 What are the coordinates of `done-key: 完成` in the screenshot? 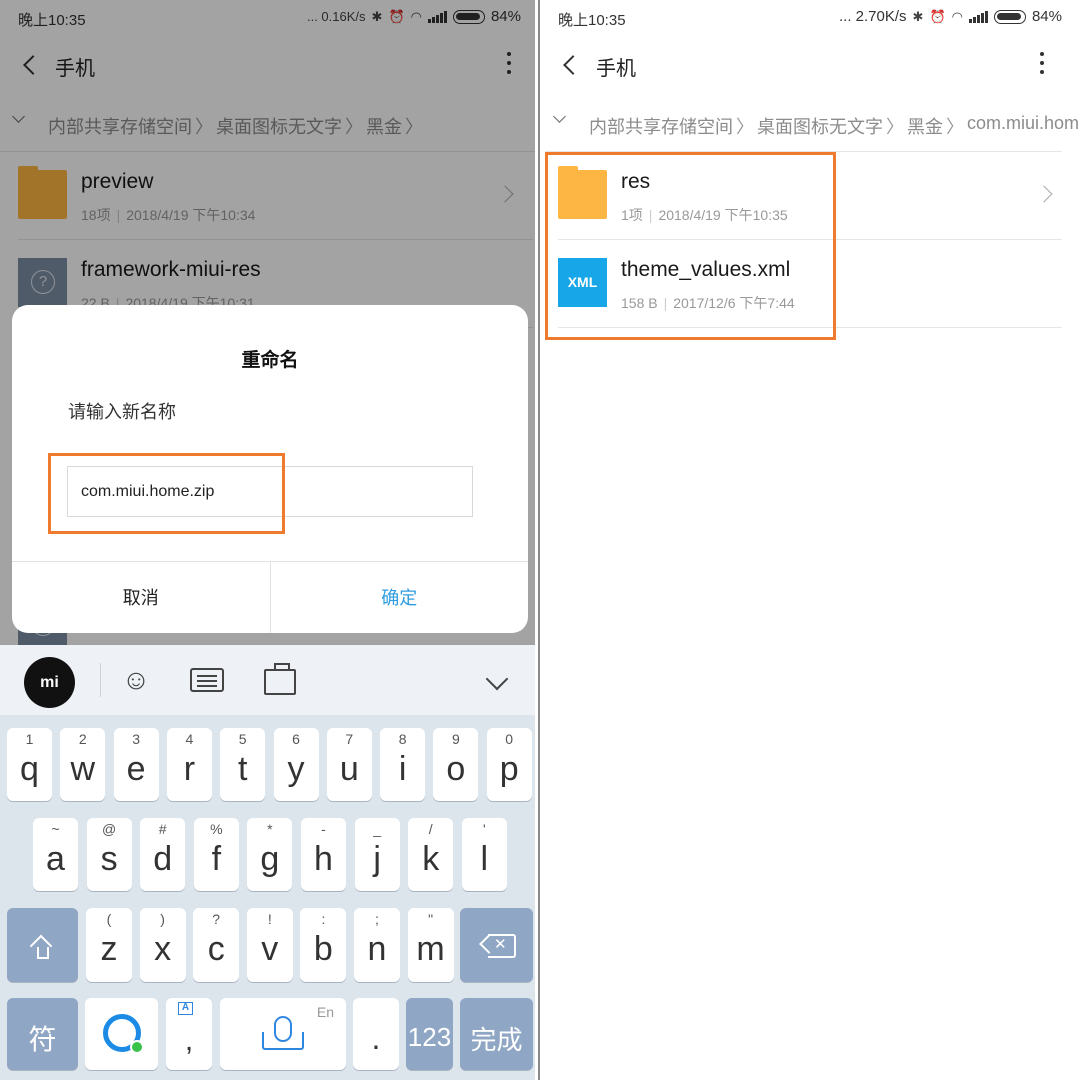 It's located at (496, 1034).